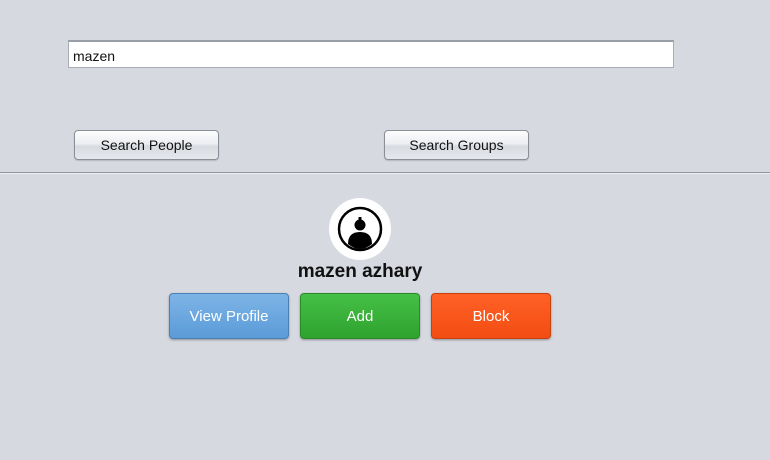  Describe the element at coordinates (360, 271) in the screenshot. I see `result-user-name: mazen azhary` at that location.